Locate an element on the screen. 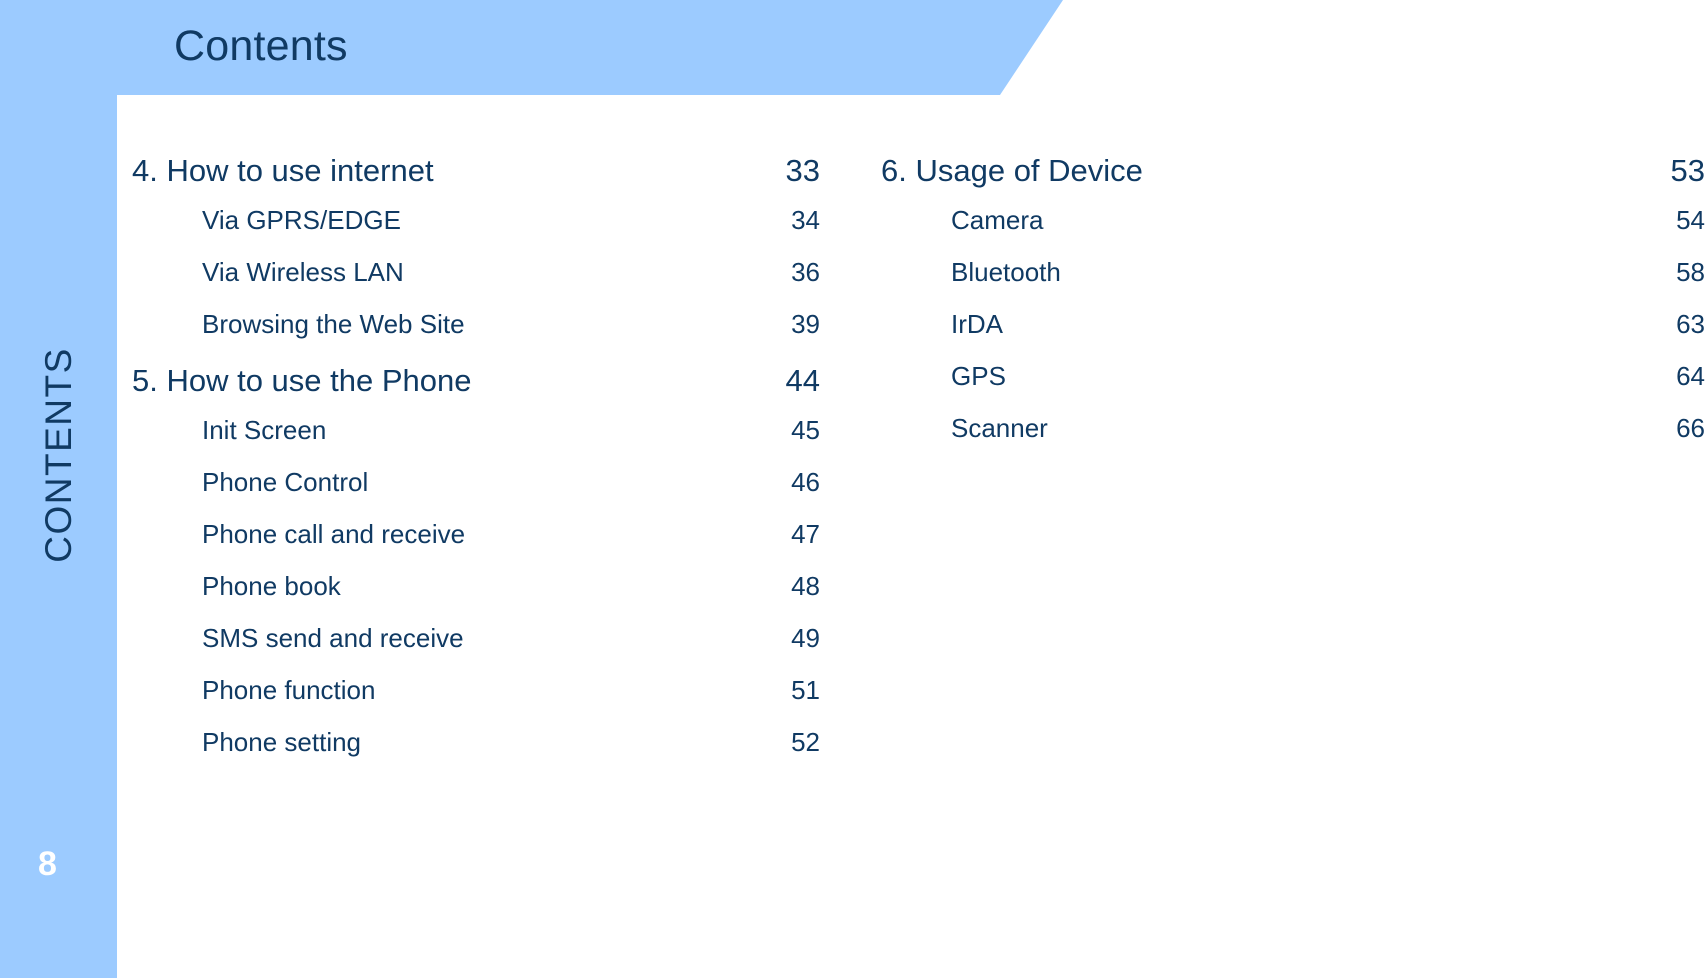 The image size is (1705, 978). page-title: Contents is located at coordinates (261, 46).